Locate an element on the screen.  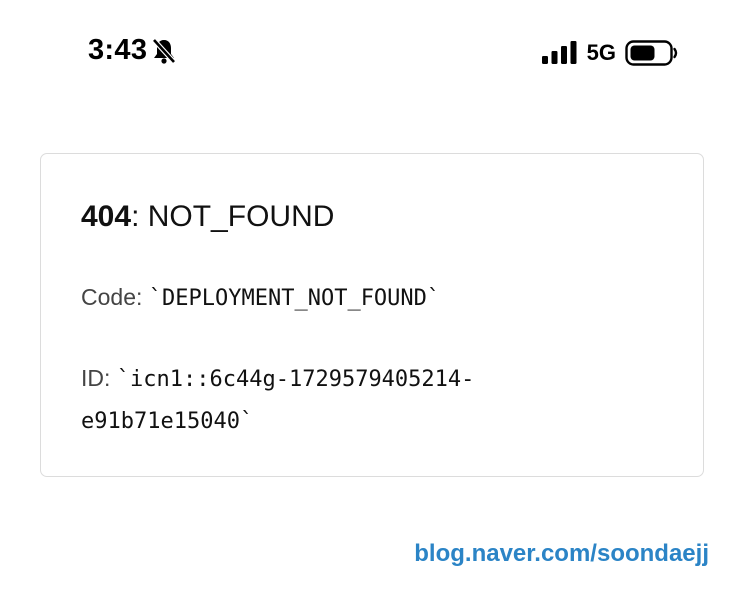
right-status-group: 5G is located at coordinates (610, 53).